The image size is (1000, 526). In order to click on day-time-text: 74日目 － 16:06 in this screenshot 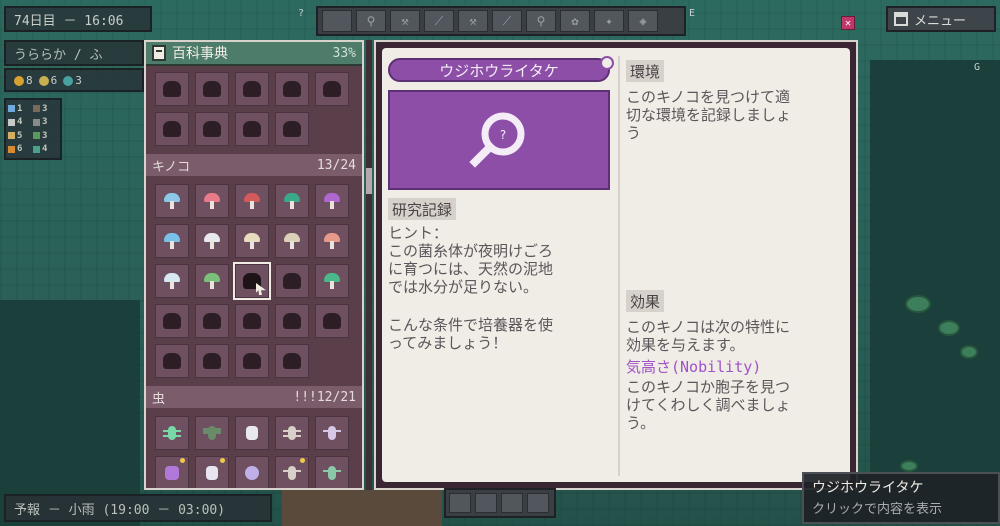, I will do `click(69, 21)`.